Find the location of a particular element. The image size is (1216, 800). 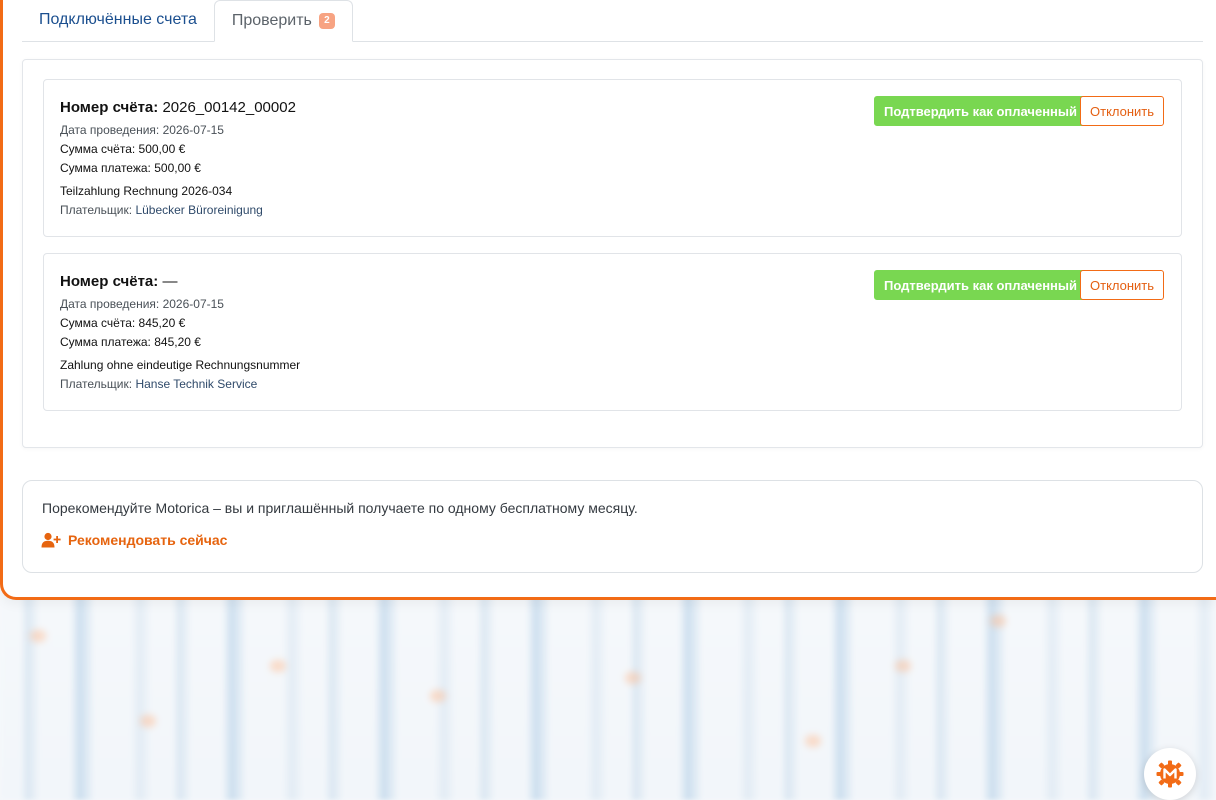

payment-reference: Teilzahlung Rechnung 2026-034 is located at coordinates (146, 191).